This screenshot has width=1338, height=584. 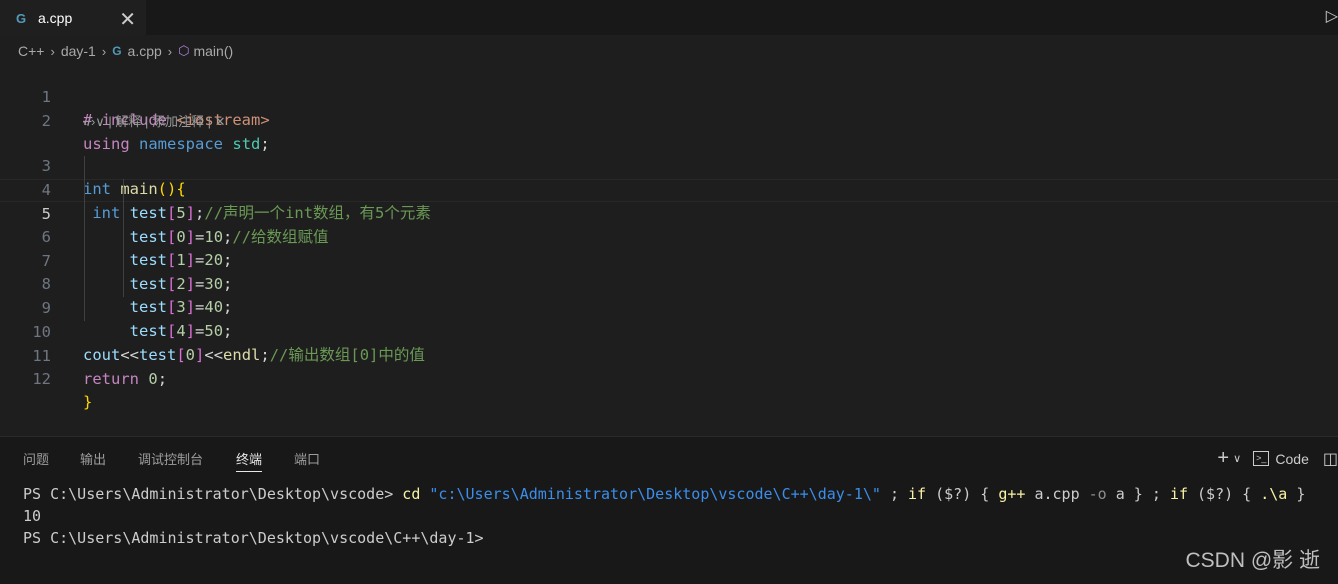 What do you see at coordinates (125, 51) in the screenshot?
I see `breadcrumb: C++ › day-1 › G a.cpp › ⬡ main()` at bounding box center [125, 51].